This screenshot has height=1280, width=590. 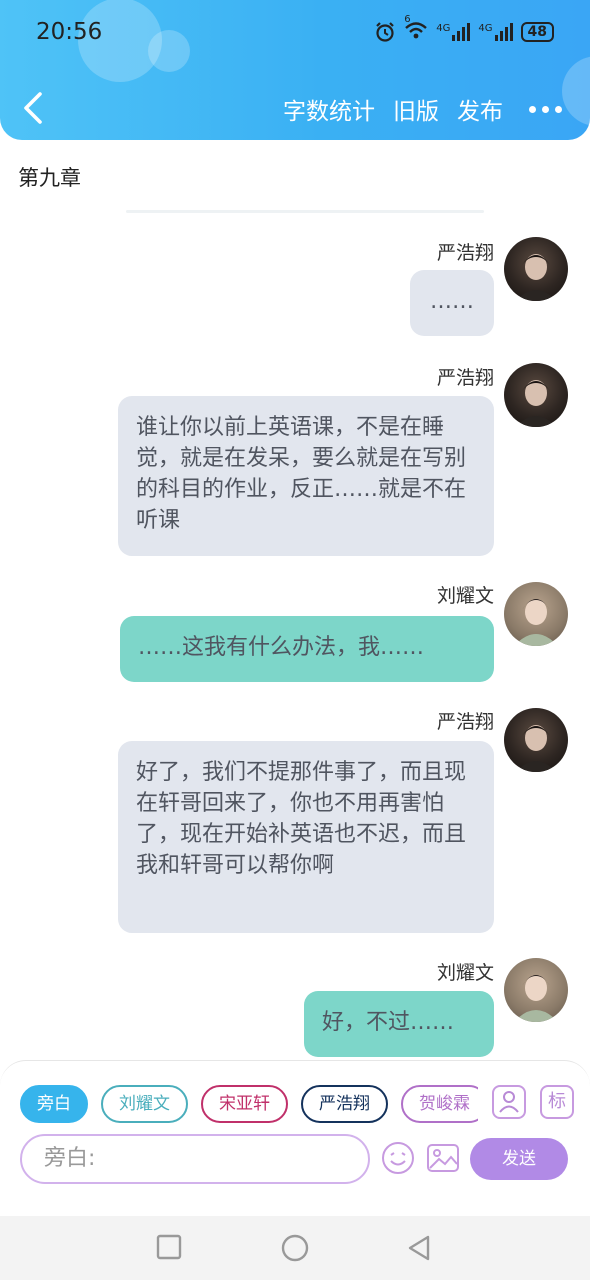 I want to click on role-chip: 严浩翔, so click(x=344, y=1104).